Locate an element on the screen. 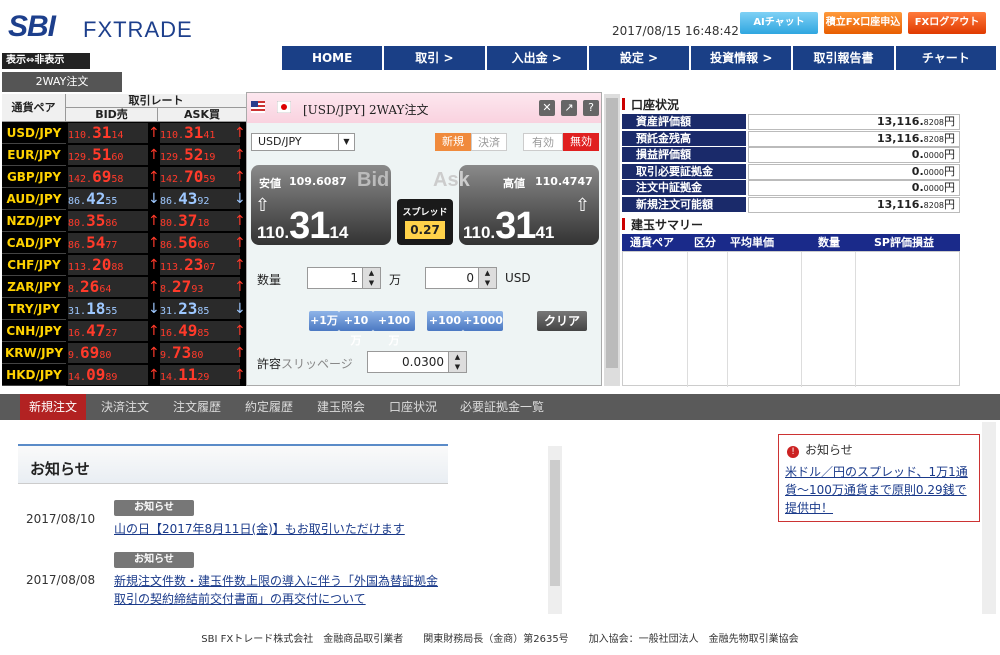 The image size is (1000, 655). bid-rate: 16.4727 is located at coordinates (108, 331).